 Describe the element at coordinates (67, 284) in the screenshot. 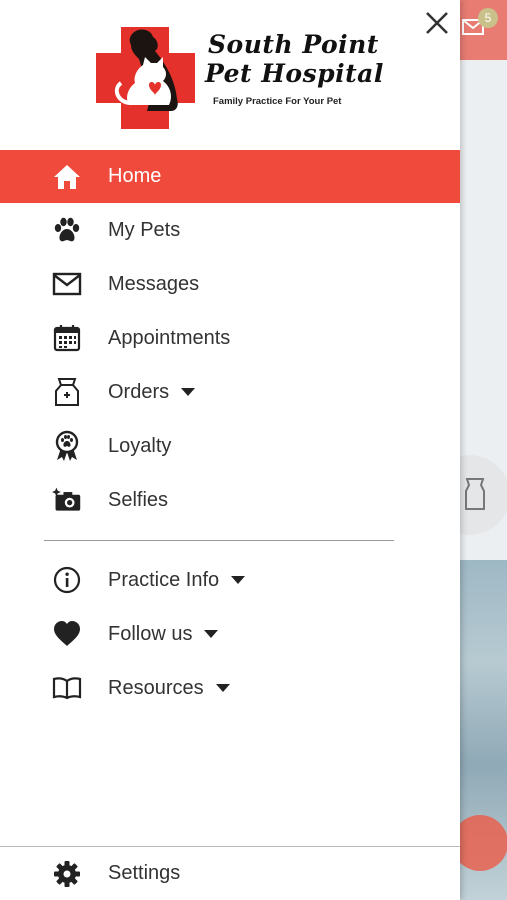

I see `envelope-icon` at that location.